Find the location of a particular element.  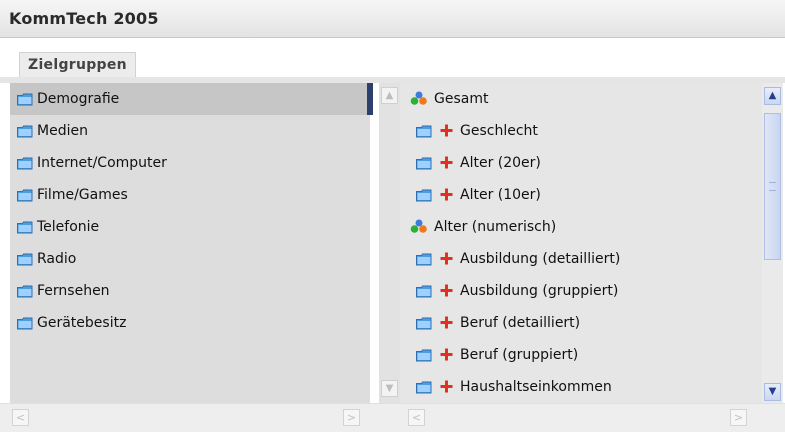

list-item-medien: Medien is located at coordinates (190, 131).